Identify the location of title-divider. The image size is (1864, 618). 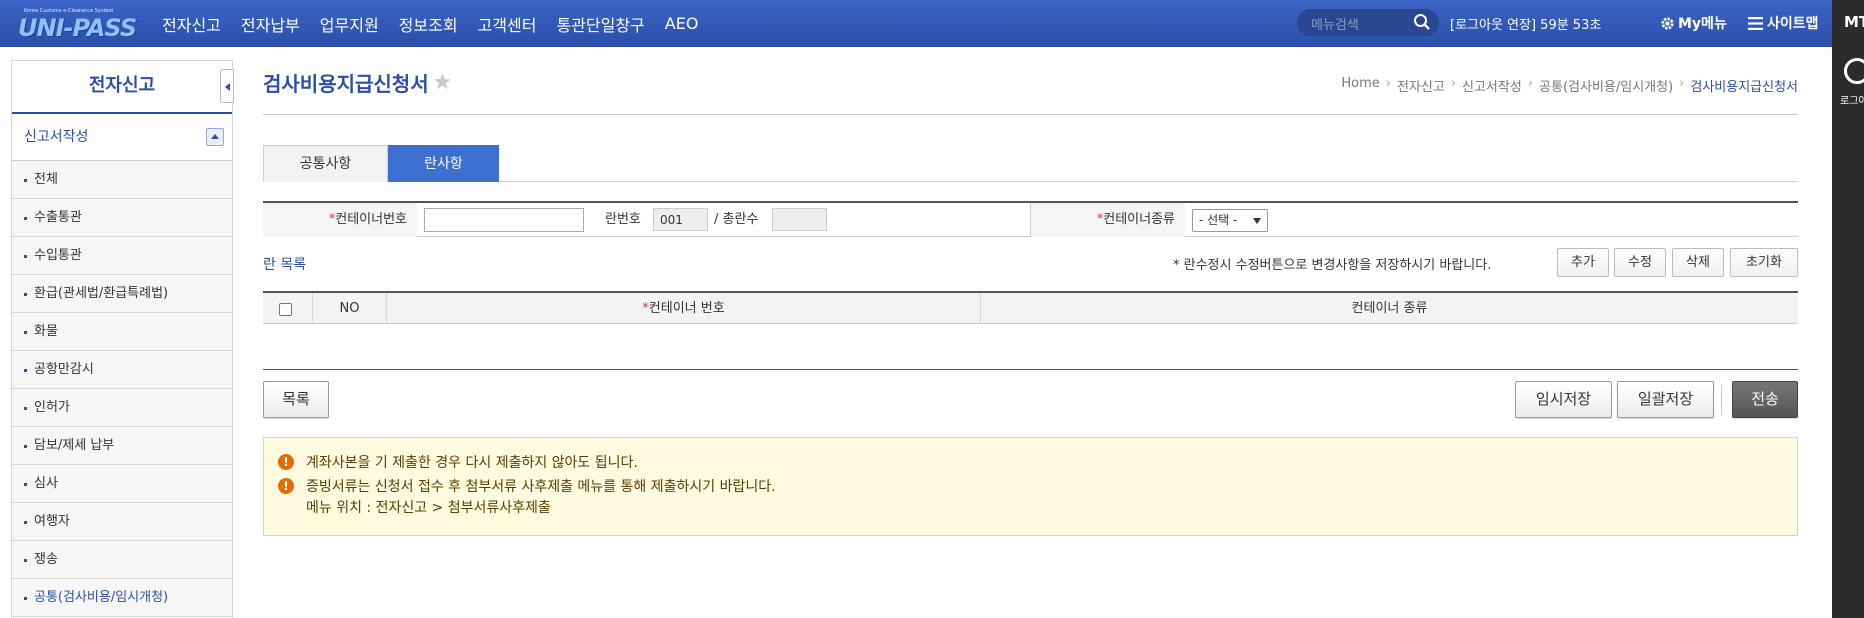
(1030, 114).